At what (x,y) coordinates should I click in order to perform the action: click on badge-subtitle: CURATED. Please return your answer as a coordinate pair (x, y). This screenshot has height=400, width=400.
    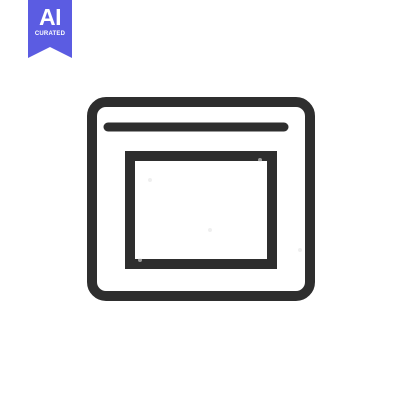
    Looking at the image, I should click on (50, 34).